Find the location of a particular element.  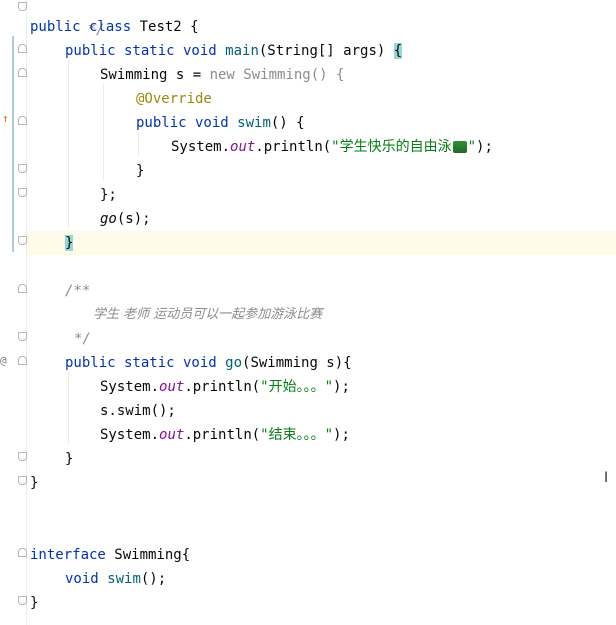

code-line: Swimming s = new Swimming() { is located at coordinates (358, 75).